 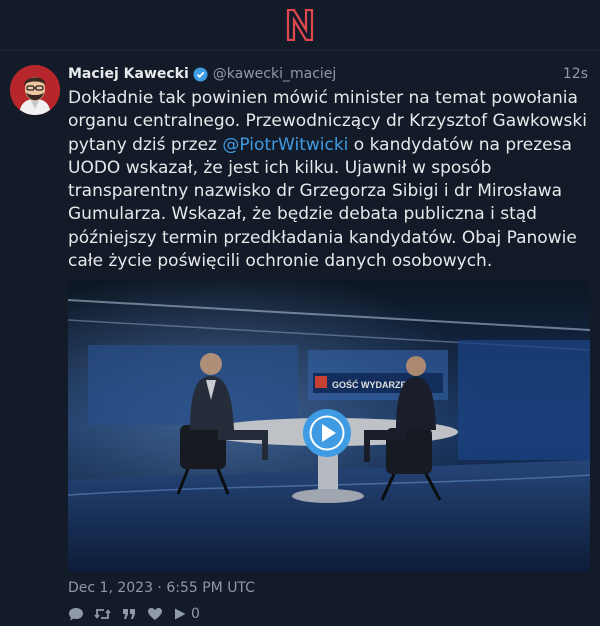 I want to click on like-button, so click(x=155, y=614).